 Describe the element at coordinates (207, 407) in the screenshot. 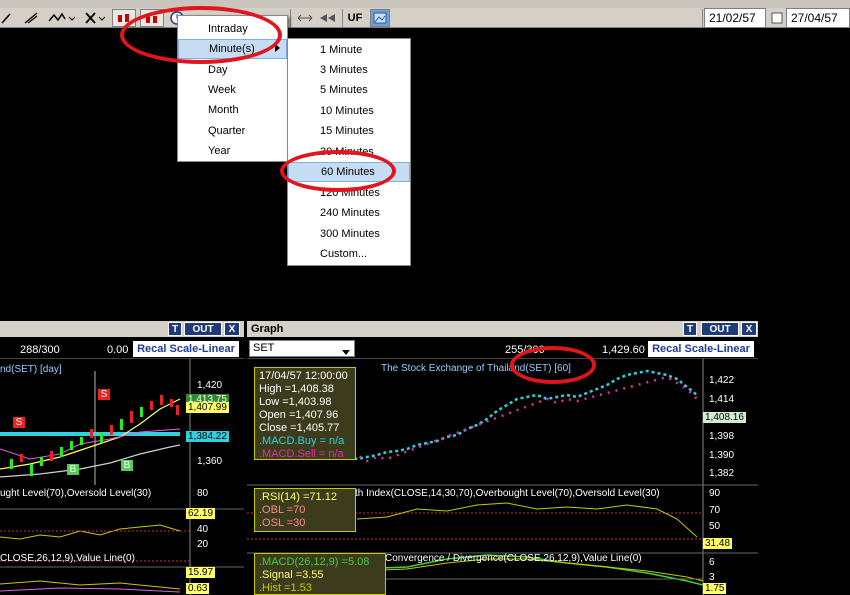

I see `left-price-highlight: 1,407.99` at that location.